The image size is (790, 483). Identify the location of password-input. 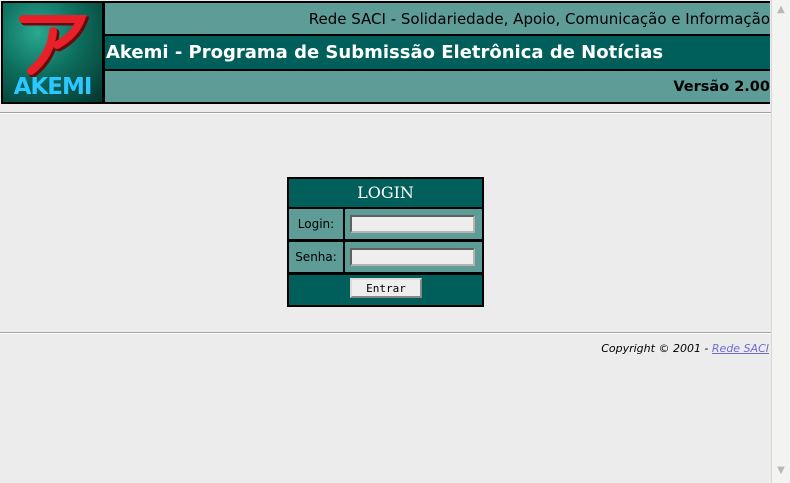
(412, 257).